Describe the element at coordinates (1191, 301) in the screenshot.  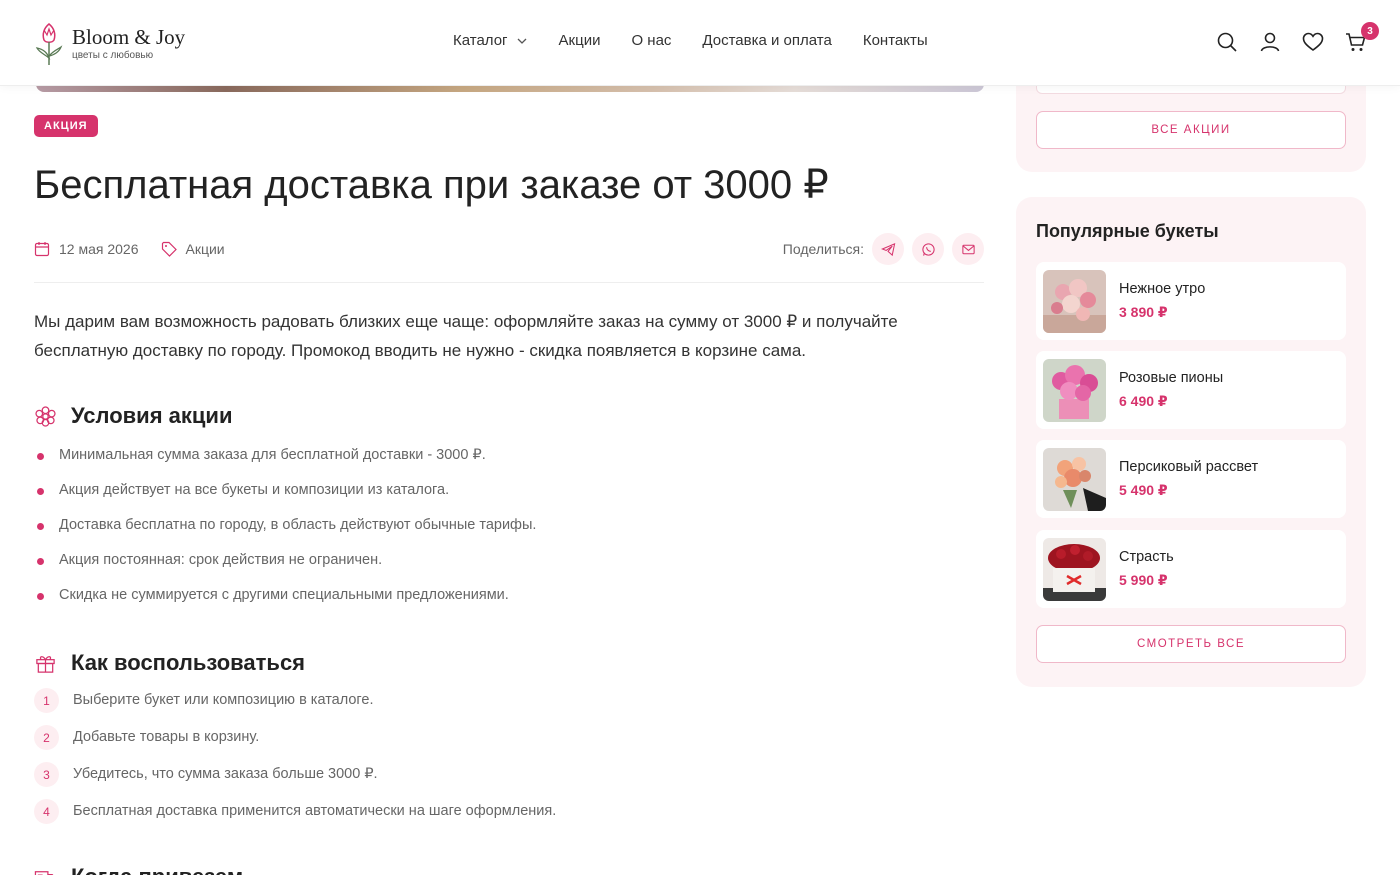
I see `bouquet-card: Нежное утро 3 890 ₽` at that location.